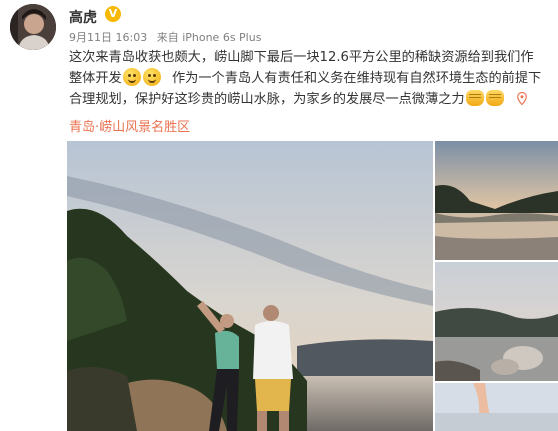  I want to click on avatar, so click(33, 27).